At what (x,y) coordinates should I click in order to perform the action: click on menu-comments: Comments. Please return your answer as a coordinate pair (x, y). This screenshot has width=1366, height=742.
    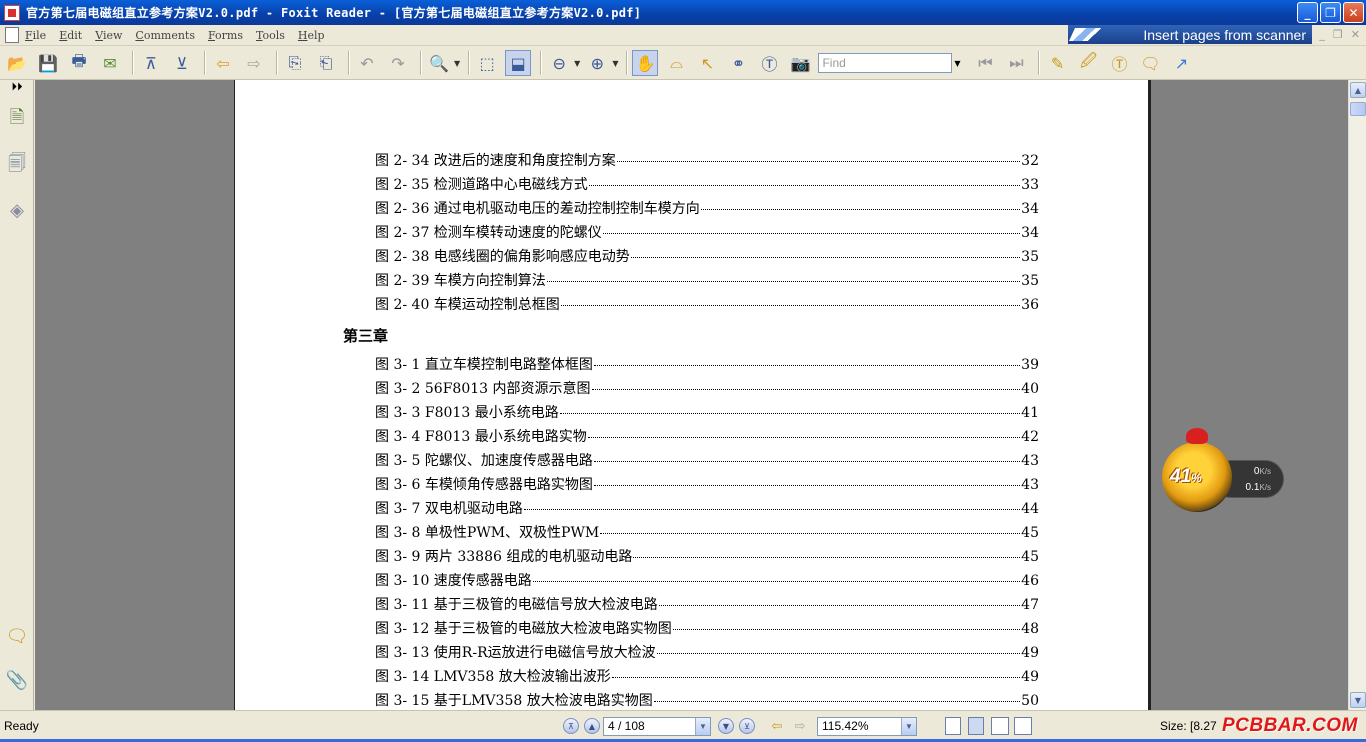
    Looking at the image, I should click on (165, 35).